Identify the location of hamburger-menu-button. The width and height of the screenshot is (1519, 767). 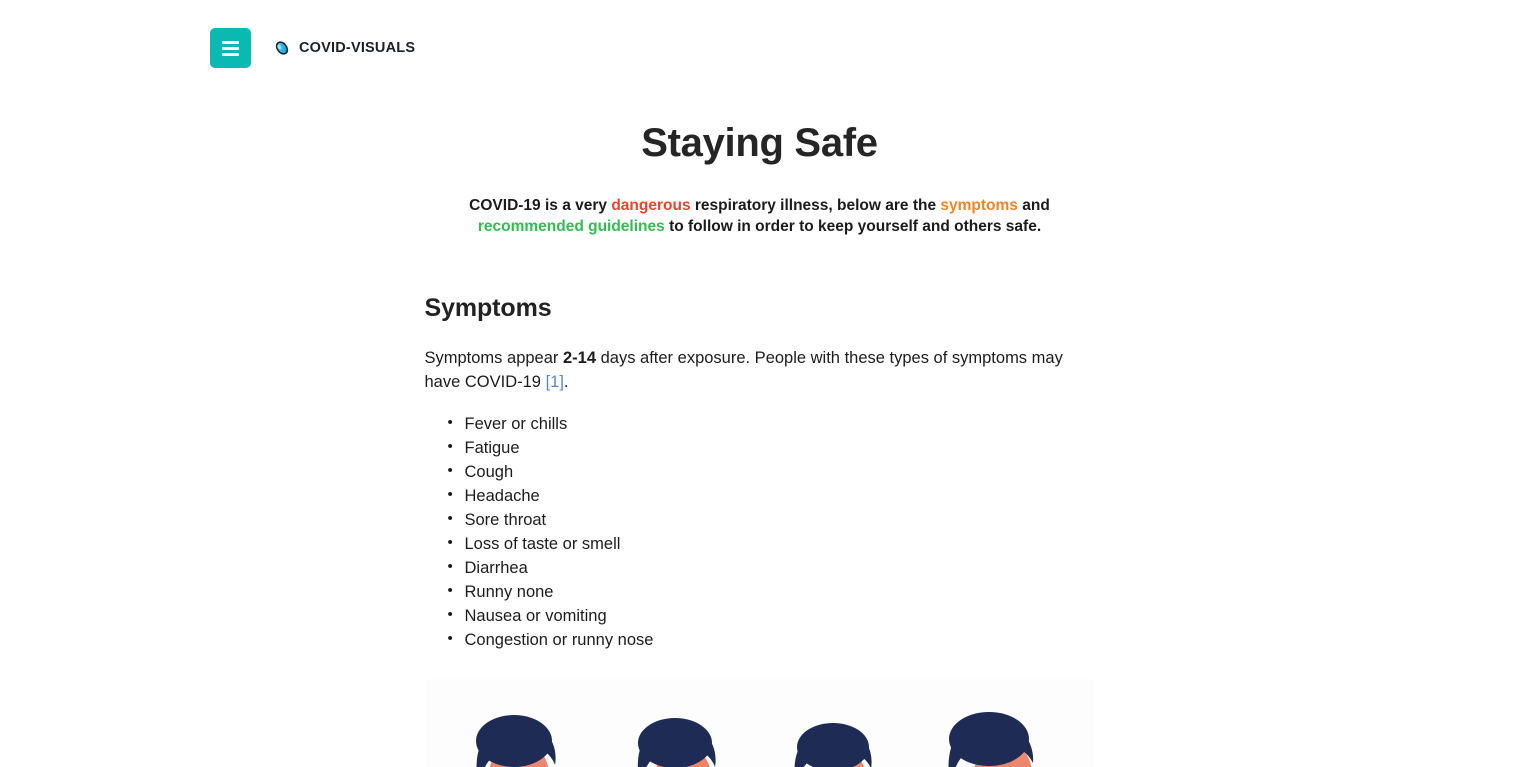
(230, 48).